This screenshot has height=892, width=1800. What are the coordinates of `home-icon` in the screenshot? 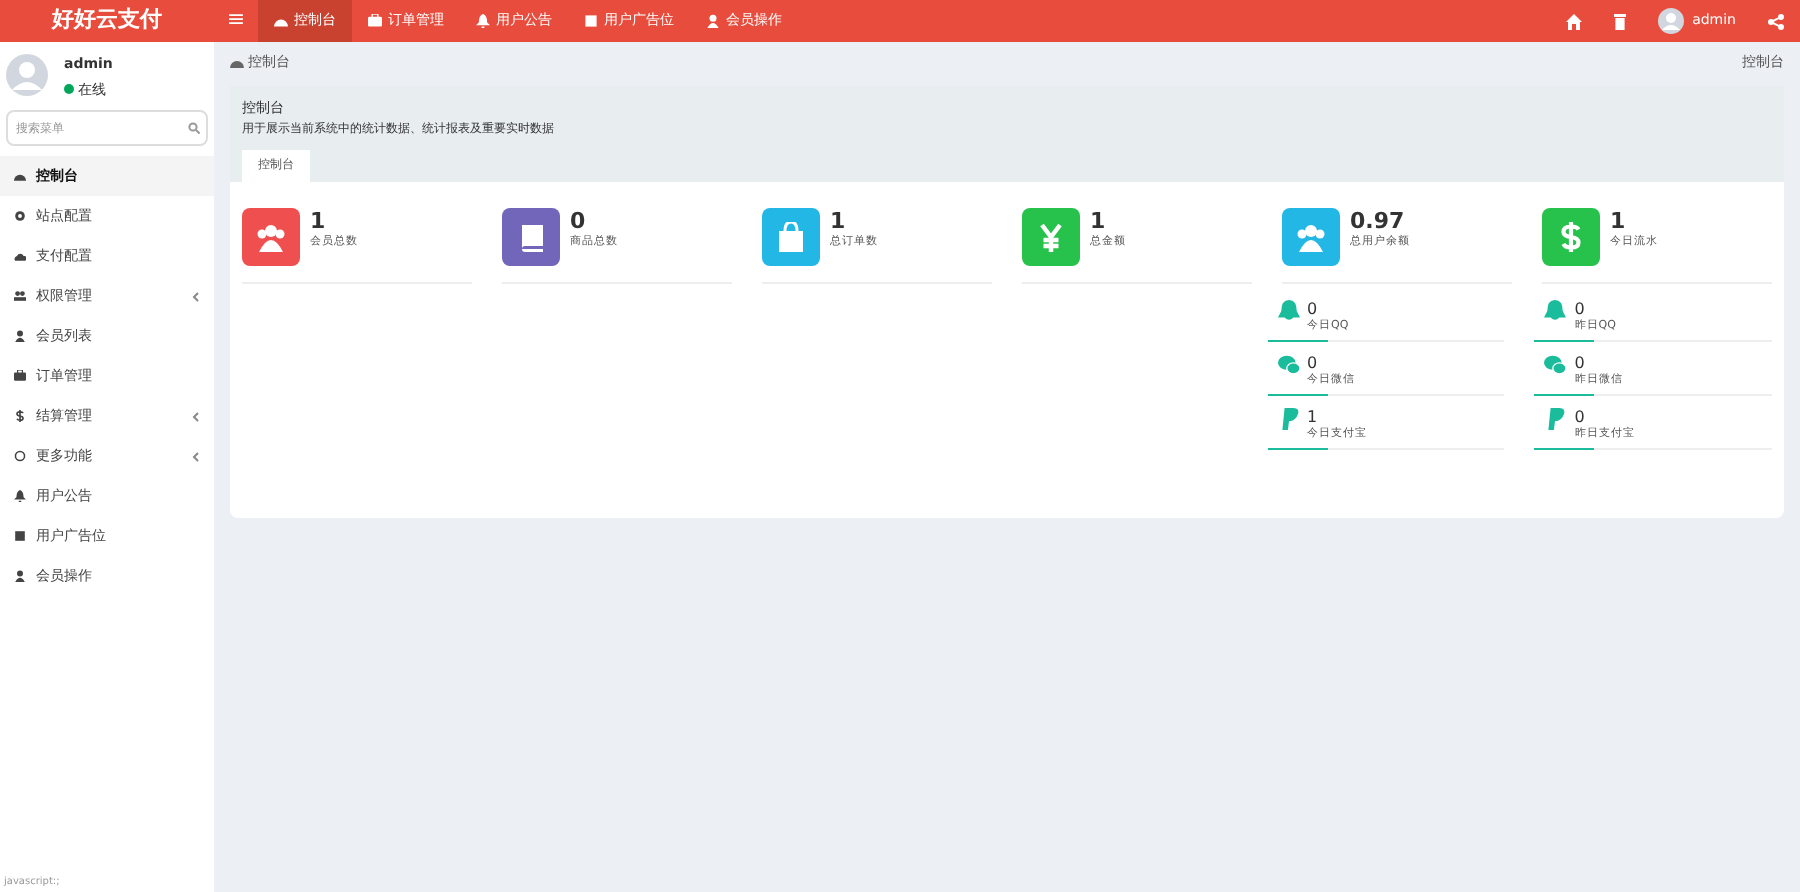 It's located at (1574, 21).